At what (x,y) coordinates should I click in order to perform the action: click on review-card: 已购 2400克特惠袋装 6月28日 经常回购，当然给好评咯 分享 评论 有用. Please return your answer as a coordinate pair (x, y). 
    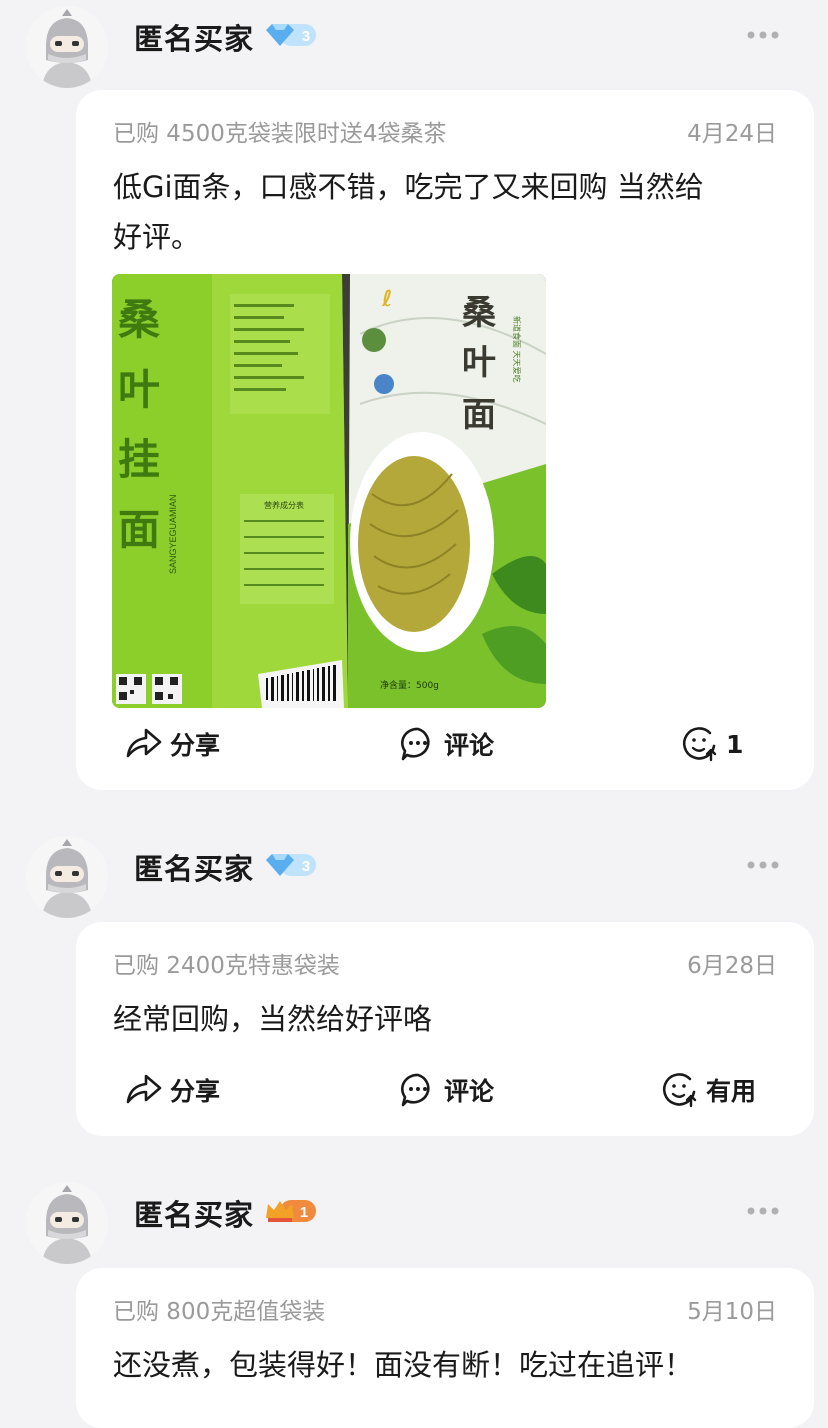
    Looking at the image, I should click on (445, 1029).